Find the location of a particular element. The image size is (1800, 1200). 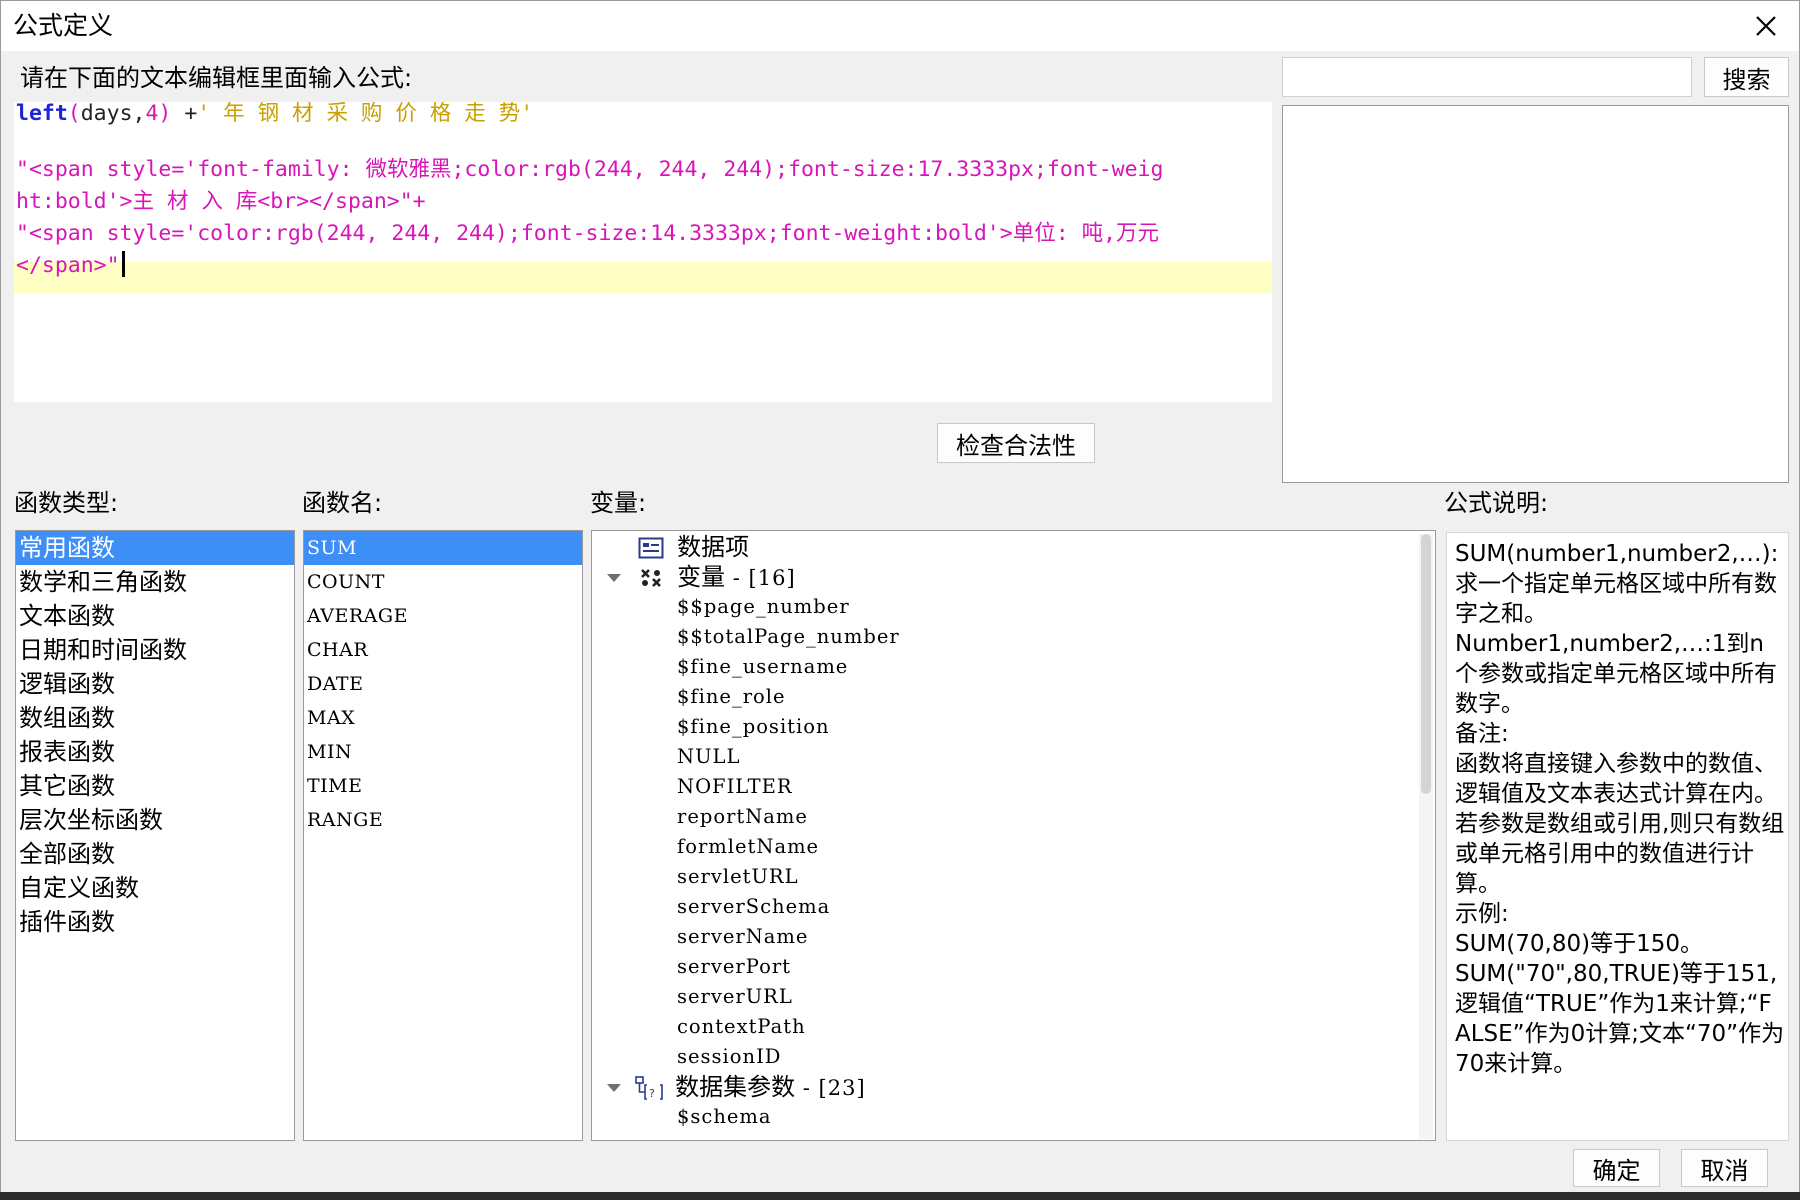

variables-label: 变量: is located at coordinates (618, 503).